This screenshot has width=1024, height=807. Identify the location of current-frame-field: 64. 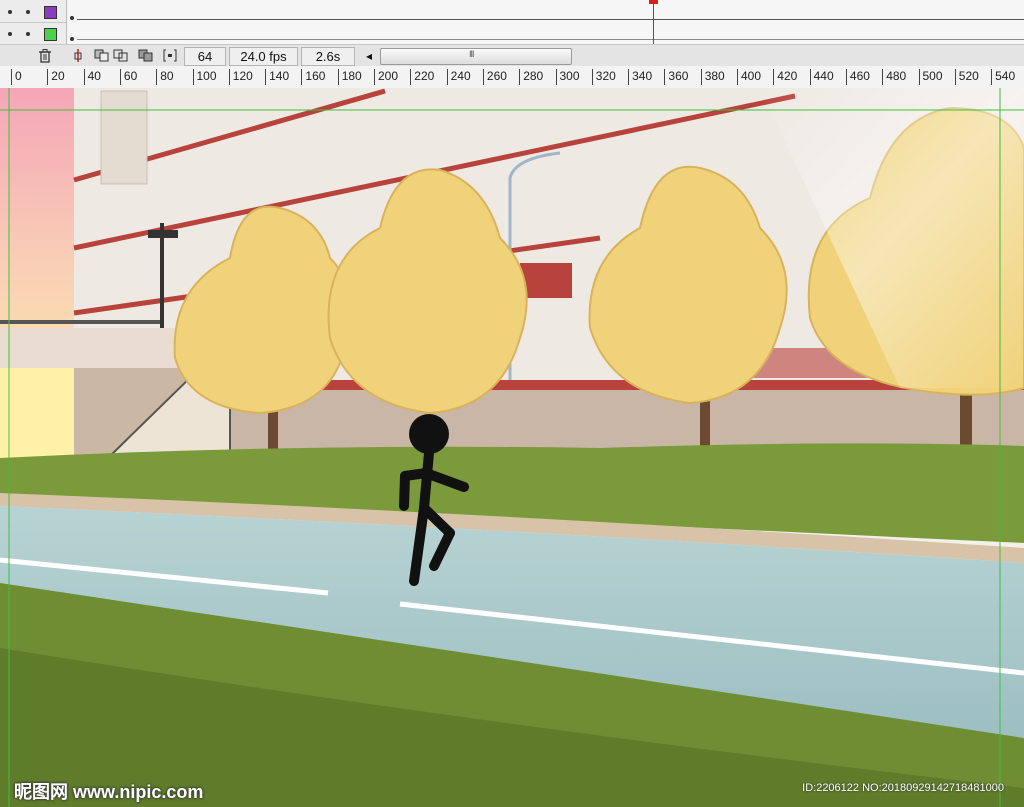
(205, 56).